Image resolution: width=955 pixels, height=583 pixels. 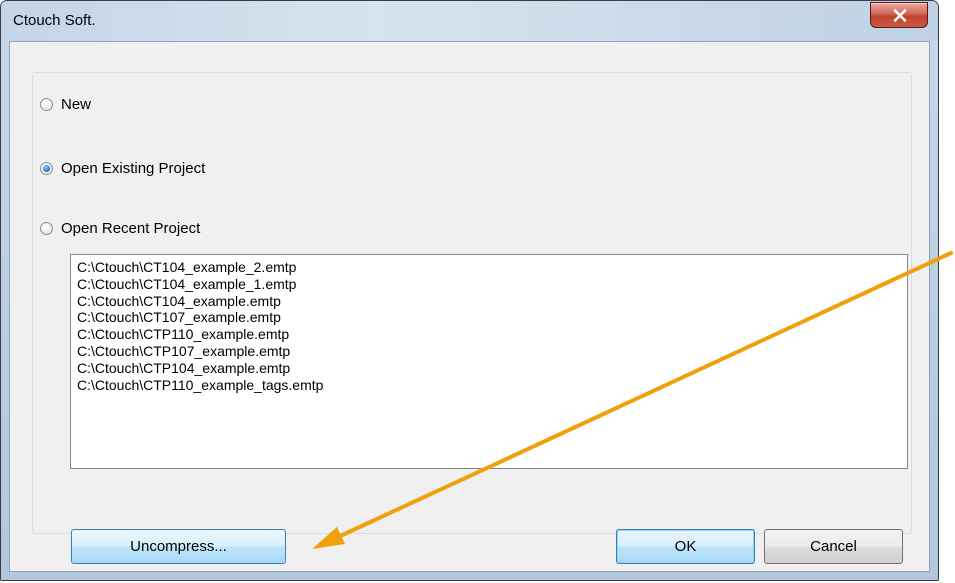 I want to click on list-item: C:\Ctouch\CT104_example_1.emtp, so click(x=489, y=284).